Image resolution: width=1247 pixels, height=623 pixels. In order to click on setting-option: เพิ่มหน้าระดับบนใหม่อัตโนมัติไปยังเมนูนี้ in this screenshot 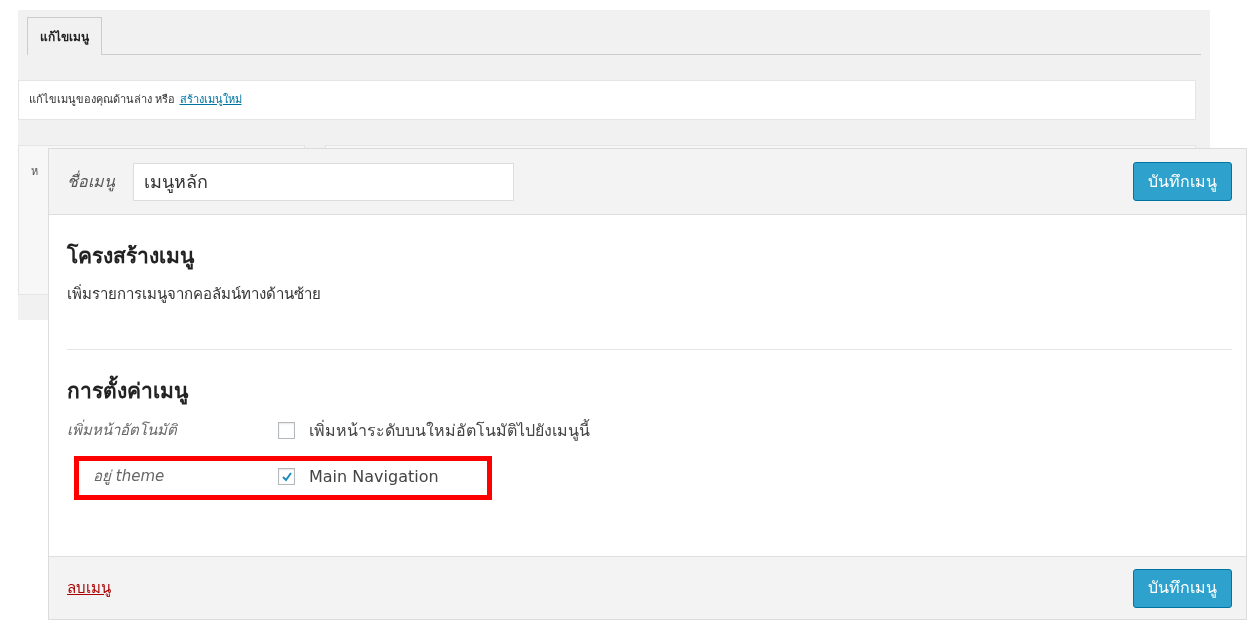, I will do `click(449, 430)`.